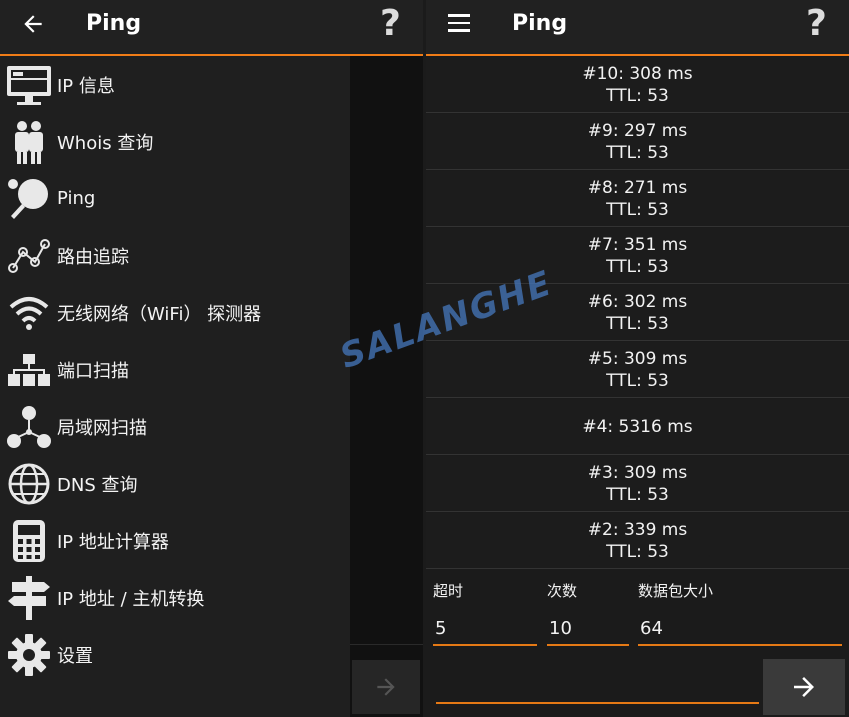  I want to click on drawer-item-port-scan: 端口扫描, so click(175, 369).